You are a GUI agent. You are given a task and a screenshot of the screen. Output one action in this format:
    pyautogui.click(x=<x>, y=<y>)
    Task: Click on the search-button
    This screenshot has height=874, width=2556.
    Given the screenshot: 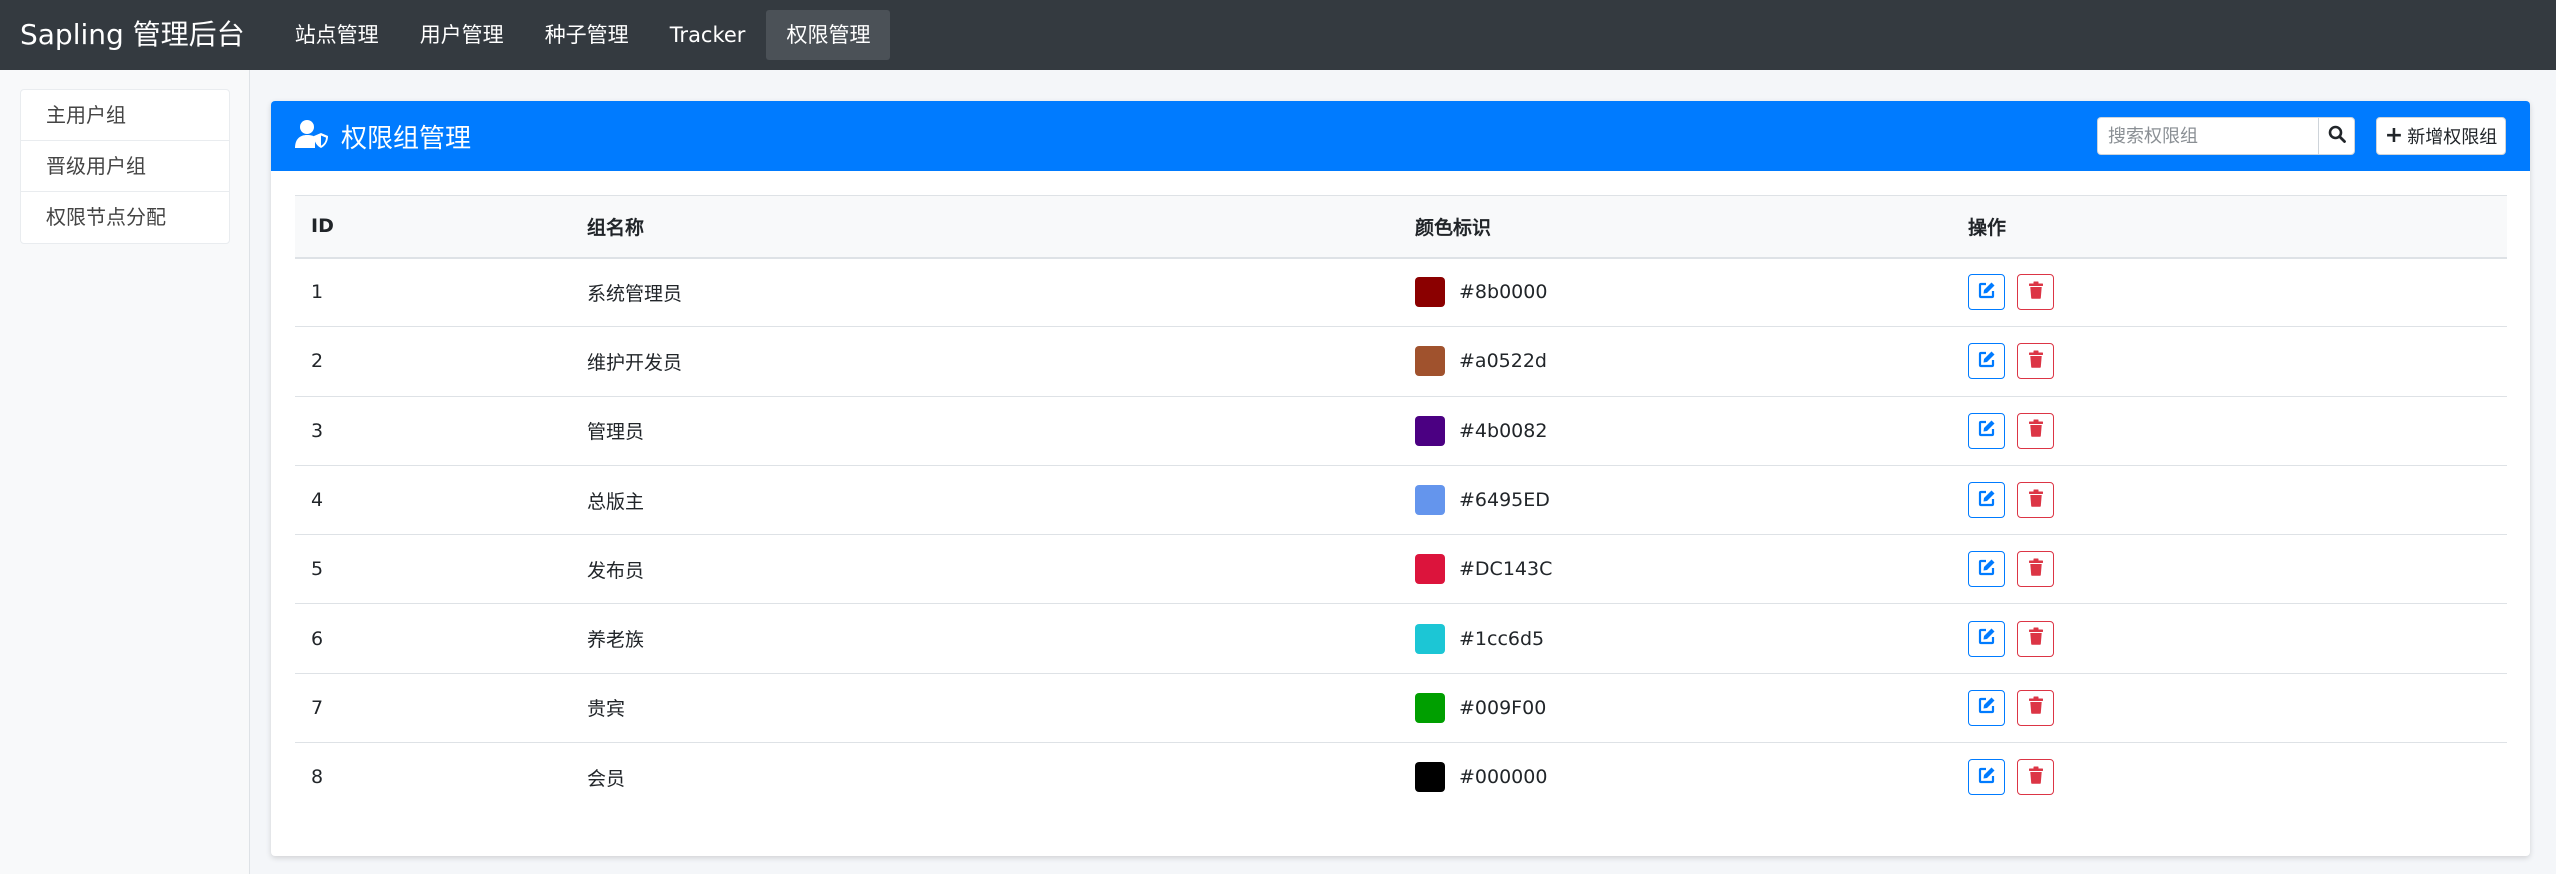 What is the action you would take?
    pyautogui.click(x=2336, y=136)
    